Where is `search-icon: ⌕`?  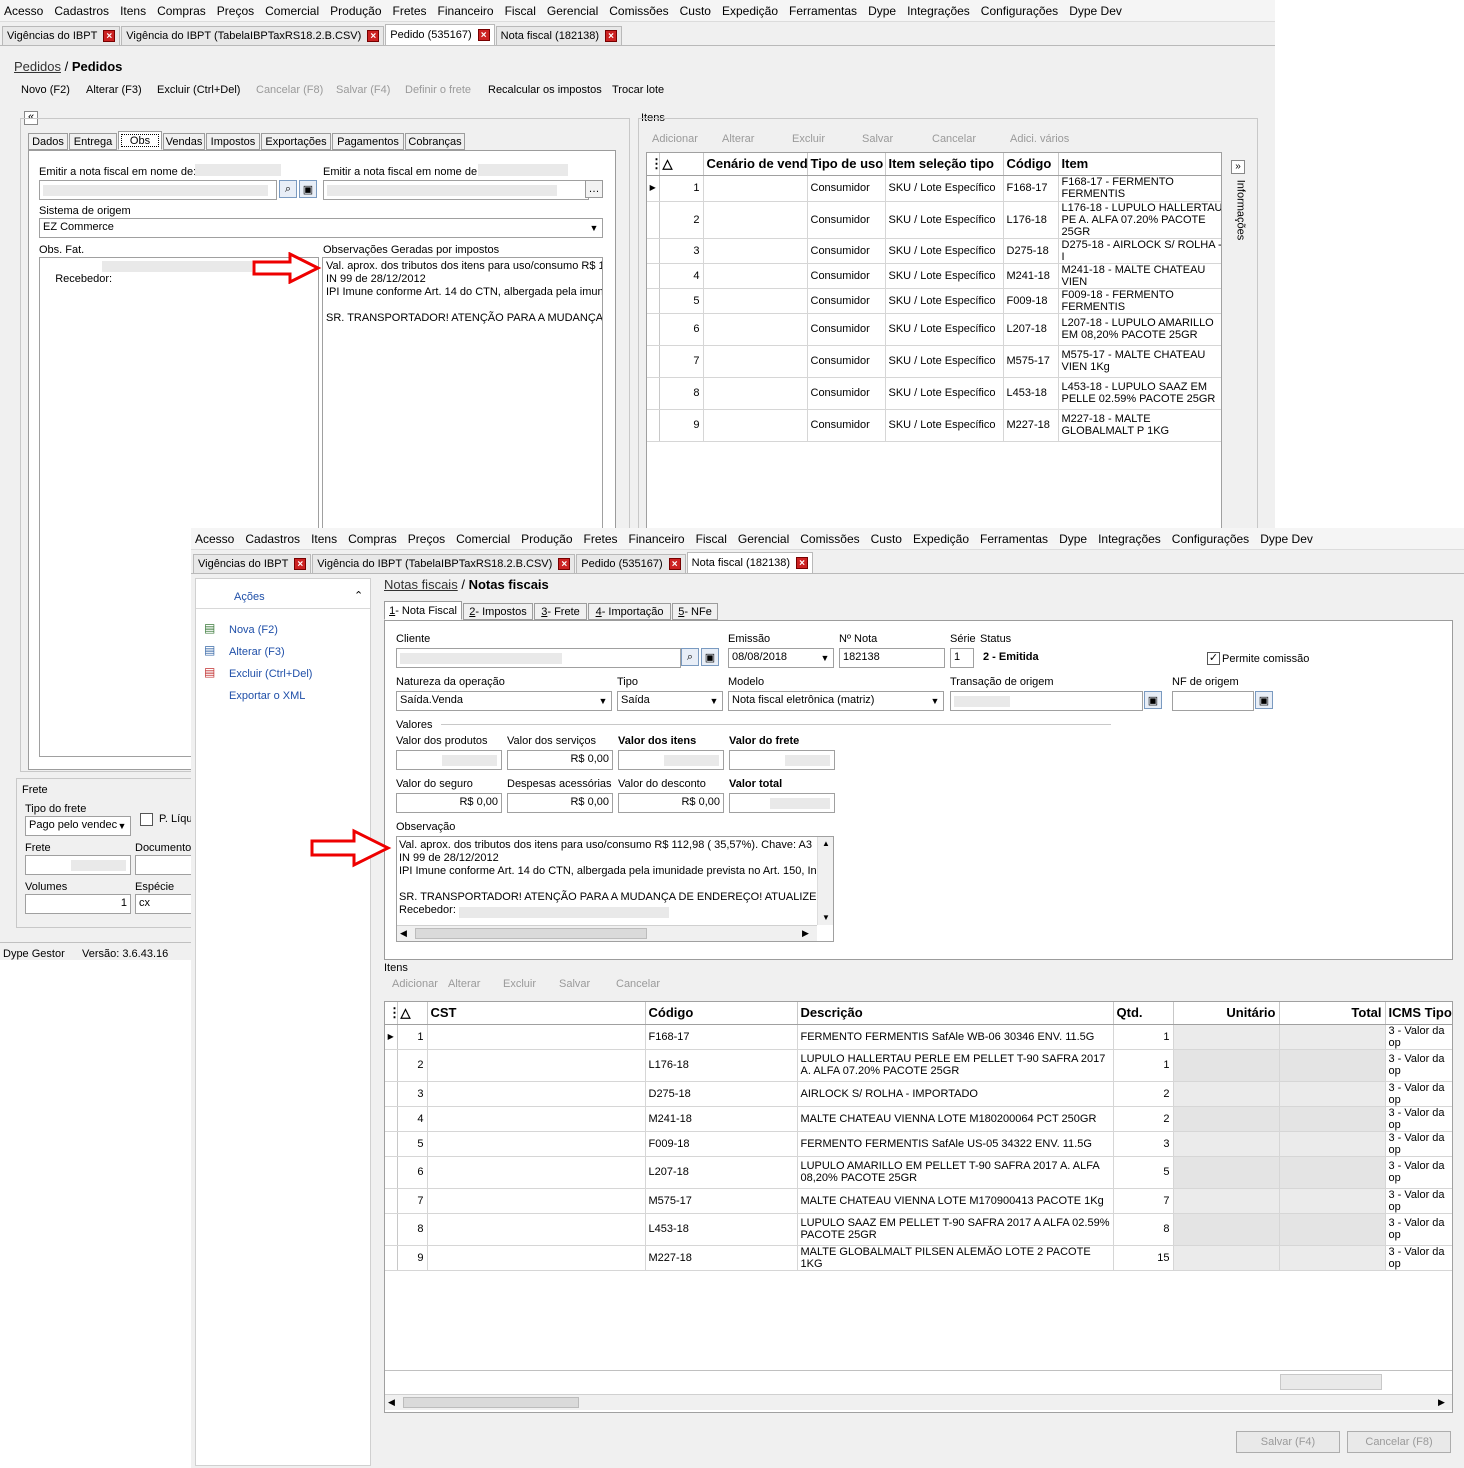
search-icon: ⌕ is located at coordinates (288, 189).